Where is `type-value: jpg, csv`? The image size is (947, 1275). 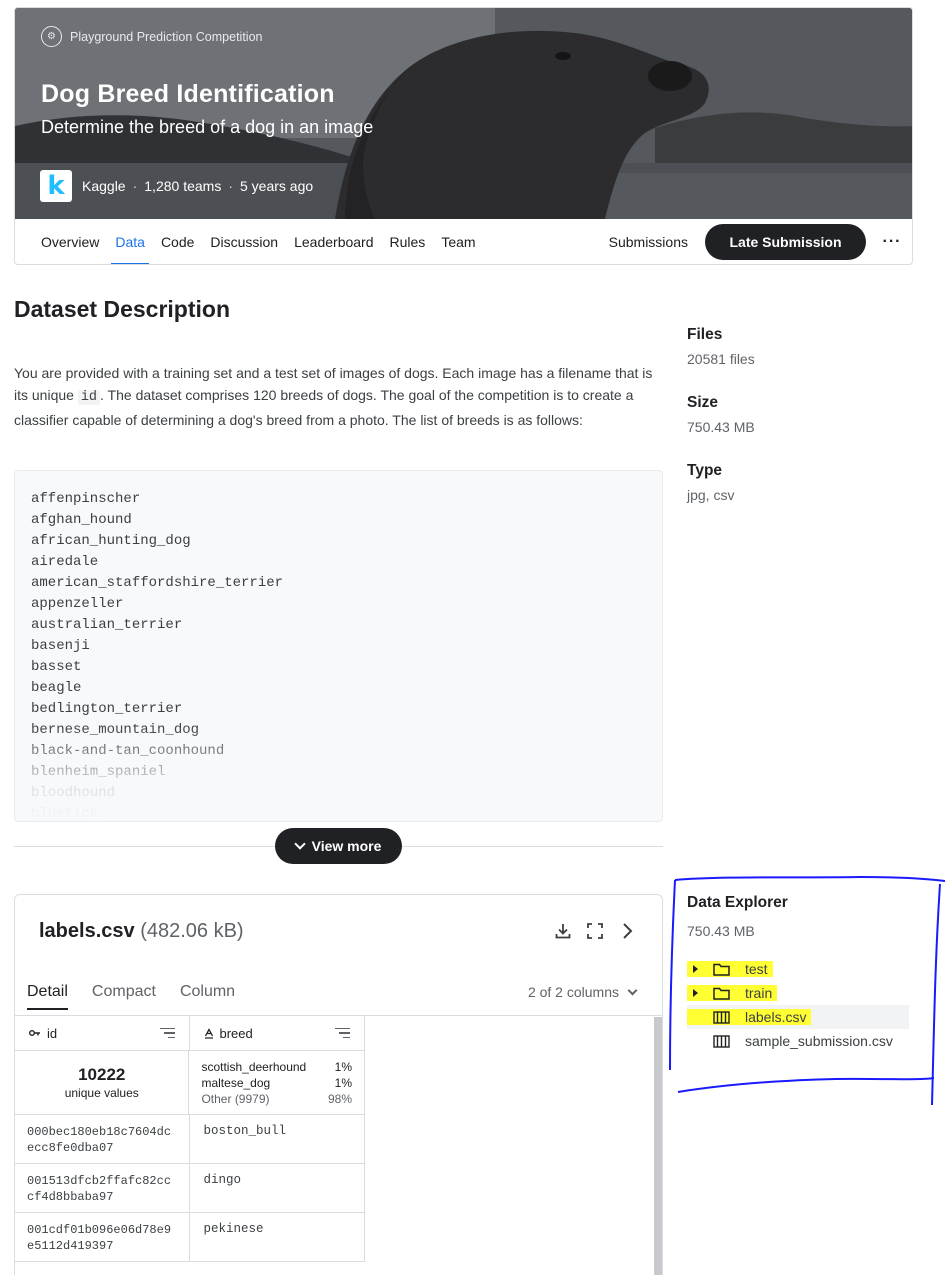 type-value: jpg, csv is located at coordinates (711, 495).